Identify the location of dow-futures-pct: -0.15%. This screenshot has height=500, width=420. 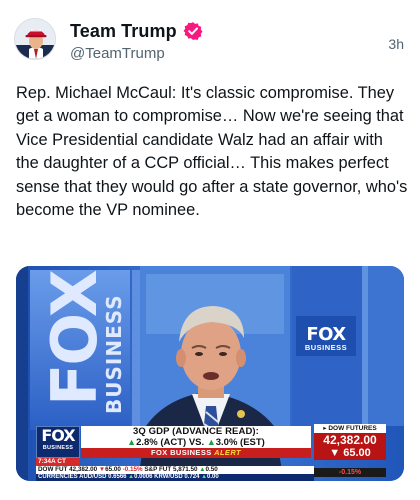
(350, 472).